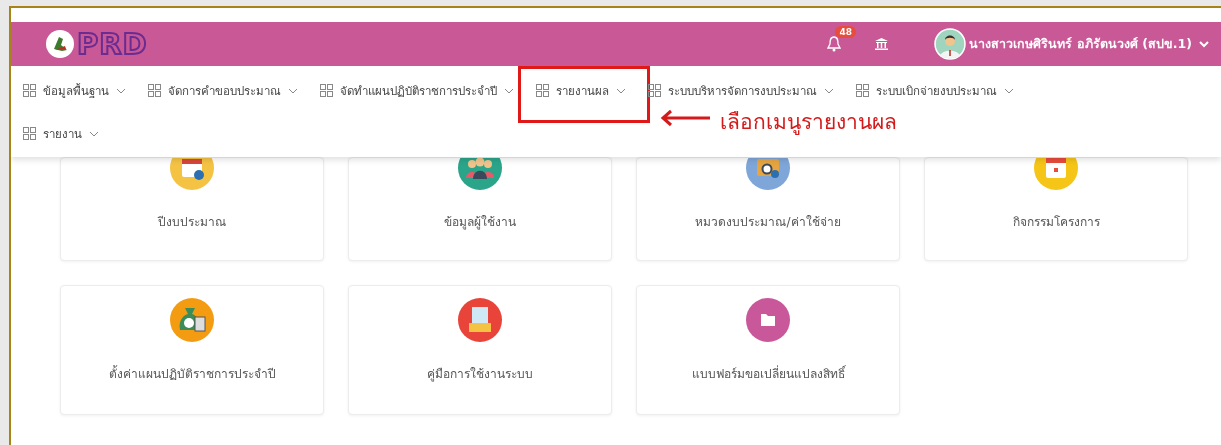  What do you see at coordinates (480, 174) in the screenshot?
I see `people-icon` at bounding box center [480, 174].